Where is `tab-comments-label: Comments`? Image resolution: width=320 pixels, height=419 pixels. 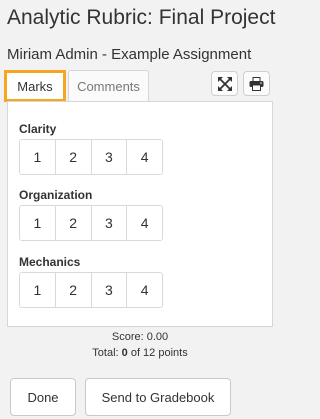
tab-comments-label: Comments is located at coordinates (108, 86).